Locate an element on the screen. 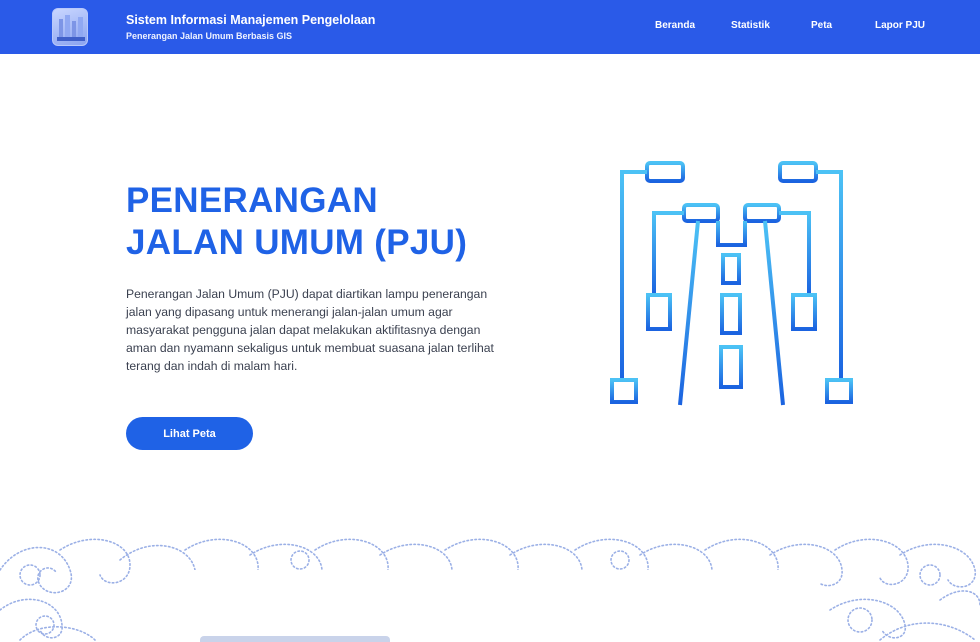 The image size is (980, 642). view-map-button: Lihat Peta is located at coordinates (189, 433).